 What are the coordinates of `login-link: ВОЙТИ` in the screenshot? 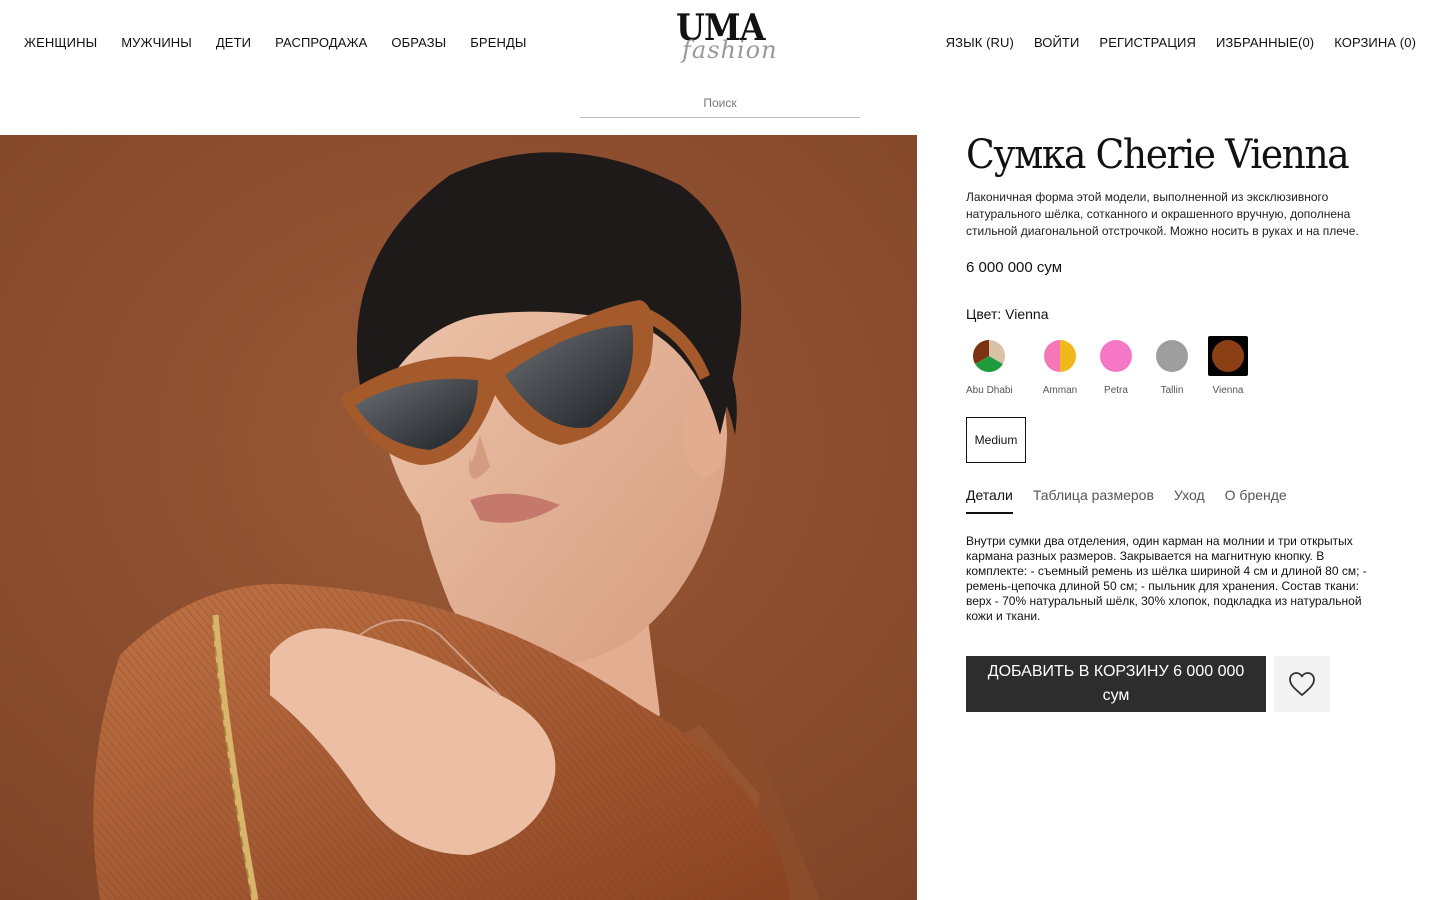 It's located at (1056, 42).